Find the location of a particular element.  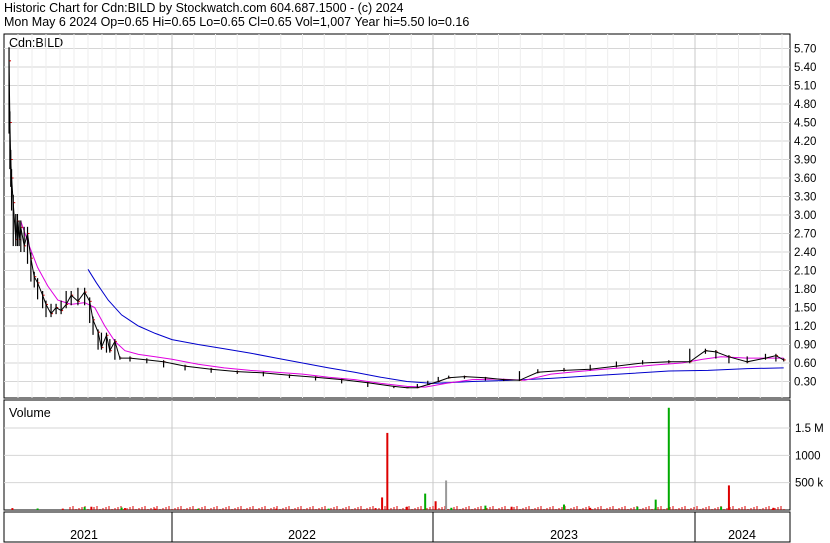

volume-y-tick-label: 1000 is located at coordinates (808, 456).